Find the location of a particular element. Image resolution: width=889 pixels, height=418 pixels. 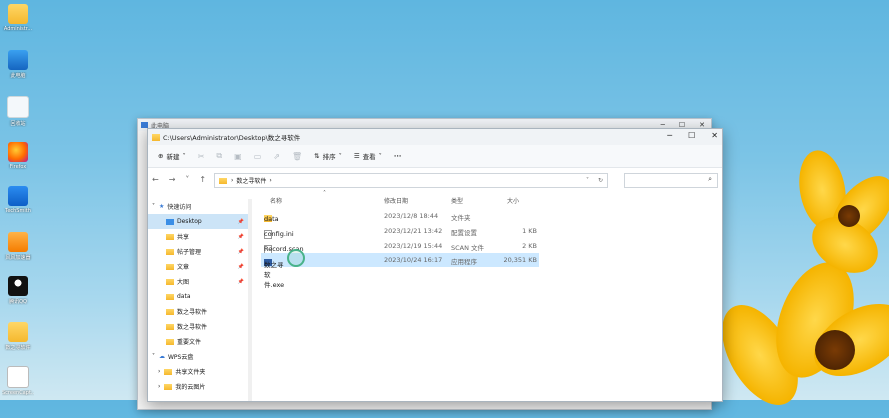

desktop-icon is located at coordinates (170, 221).